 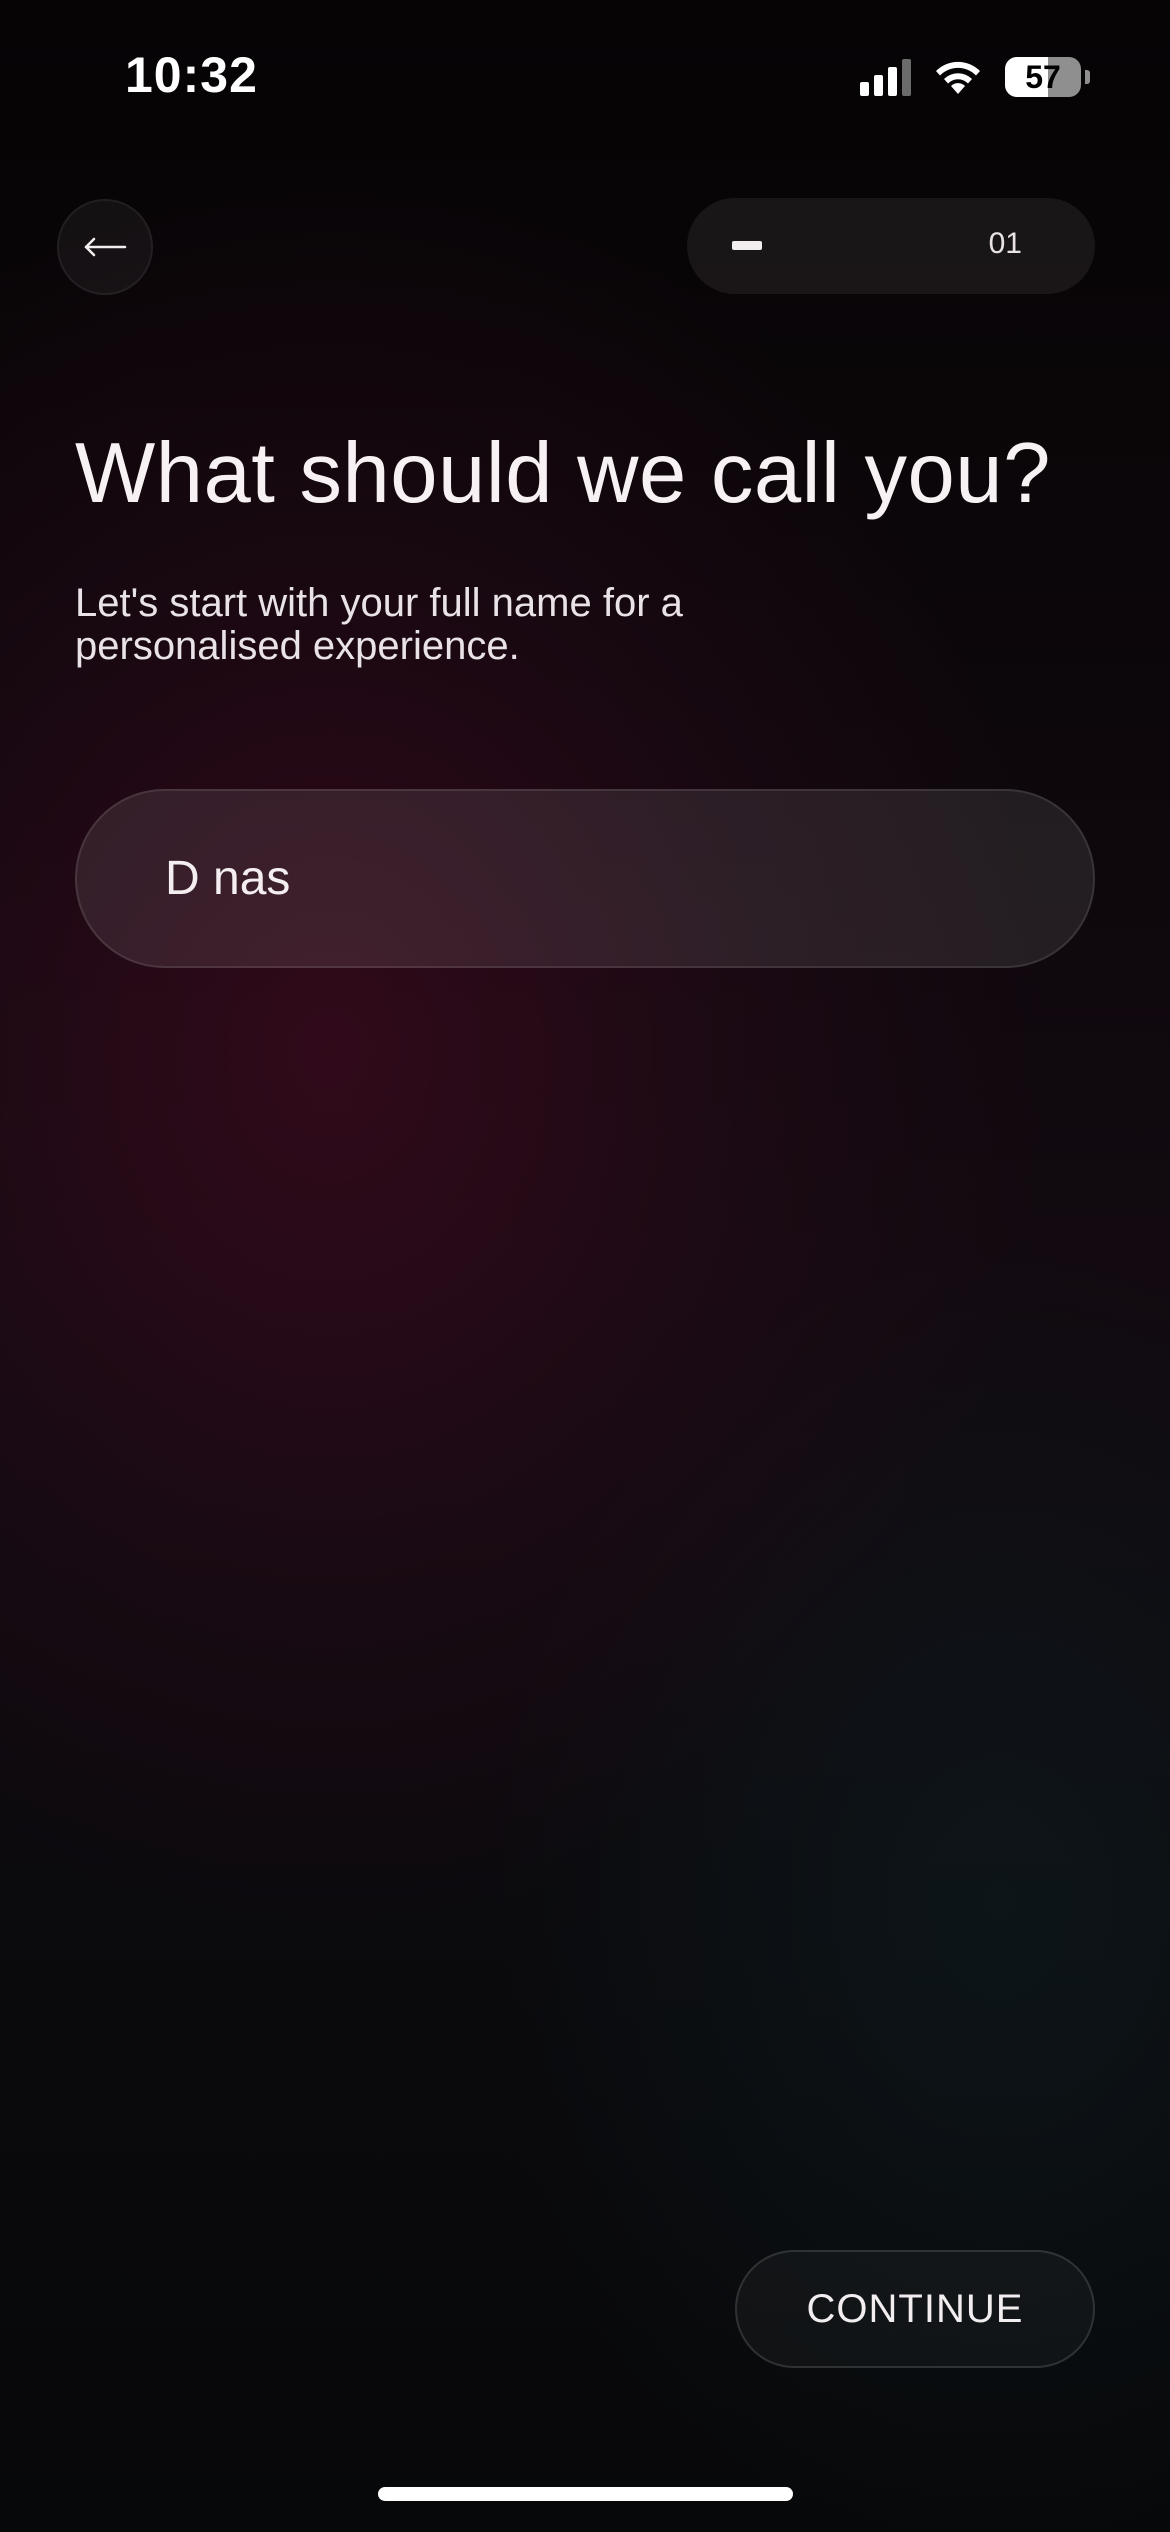 I want to click on full-name-field, so click(x=585, y=878).